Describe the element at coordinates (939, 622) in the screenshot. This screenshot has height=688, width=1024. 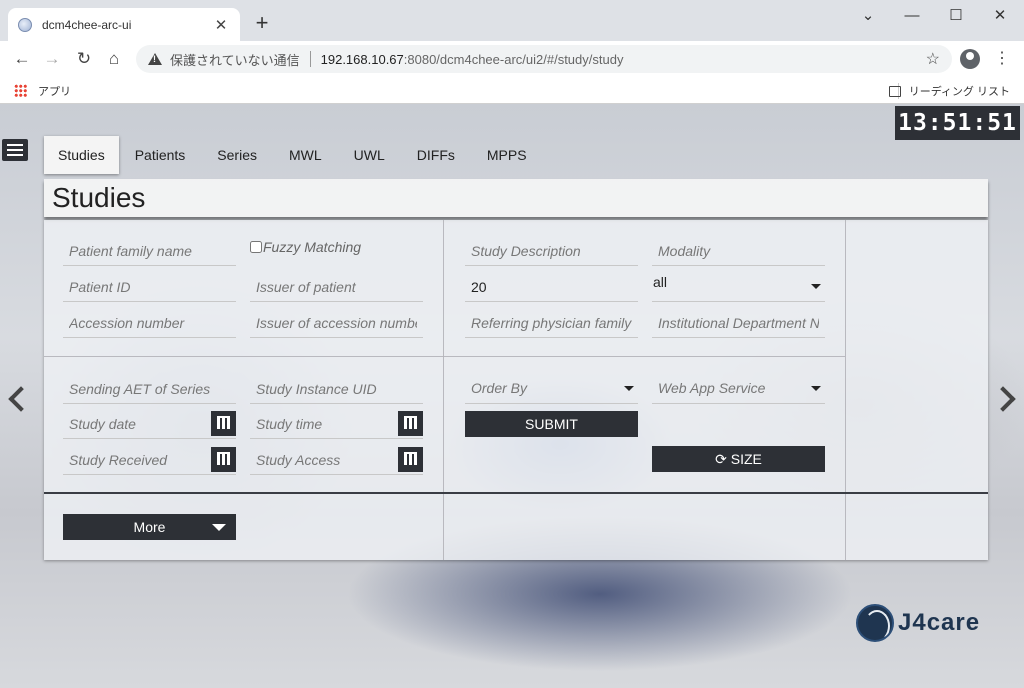
I see `logo-text: J4care` at that location.